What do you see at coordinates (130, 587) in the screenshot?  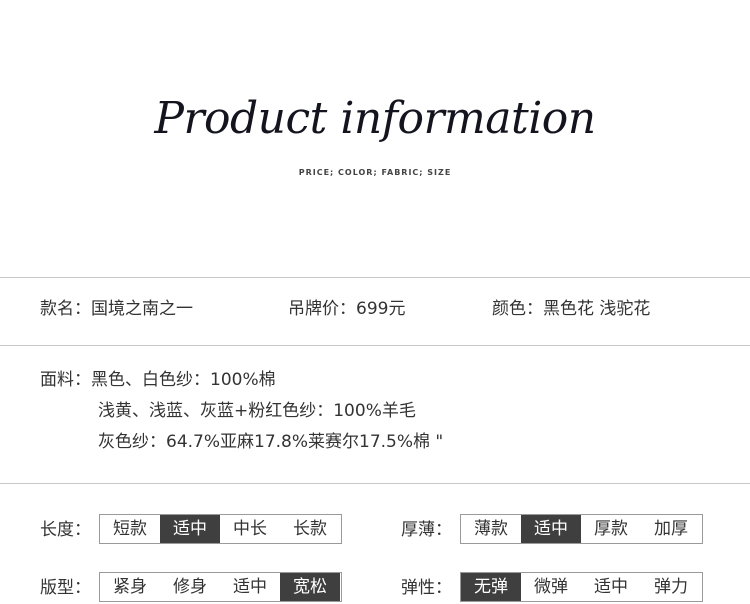 I see `fit-option-tight: 紧身` at bounding box center [130, 587].